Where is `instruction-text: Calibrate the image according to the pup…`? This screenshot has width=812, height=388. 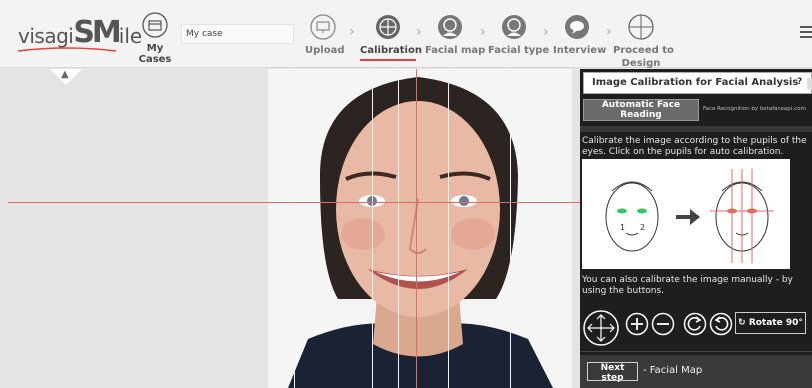
instruction-text: Calibrate the image according to the pup… is located at coordinates (694, 146).